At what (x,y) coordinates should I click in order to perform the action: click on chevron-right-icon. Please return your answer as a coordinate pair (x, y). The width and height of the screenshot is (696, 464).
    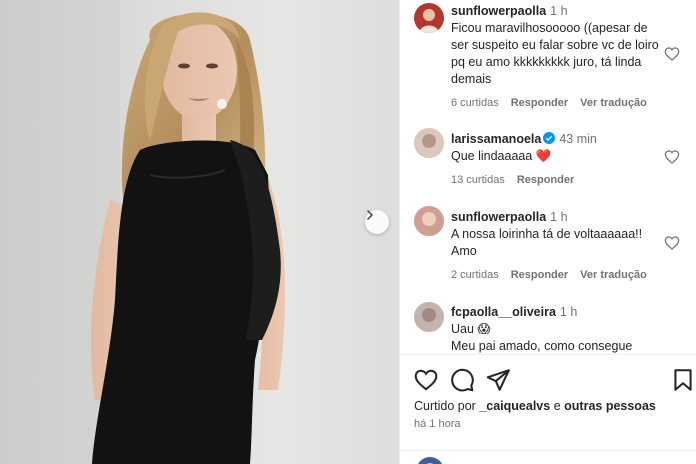
    Looking at the image, I should click on (370, 215).